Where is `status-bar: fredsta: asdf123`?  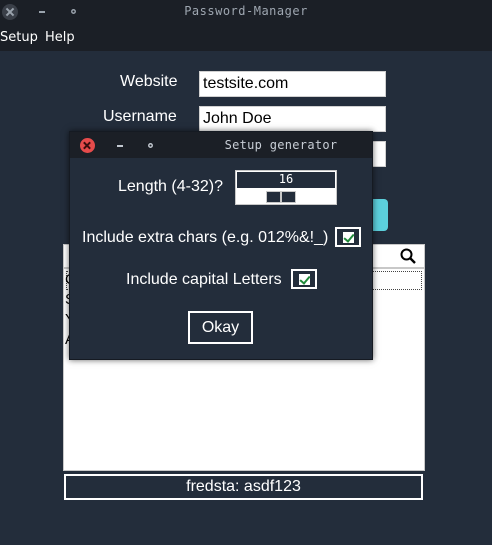 status-bar: fredsta: asdf123 is located at coordinates (243, 487).